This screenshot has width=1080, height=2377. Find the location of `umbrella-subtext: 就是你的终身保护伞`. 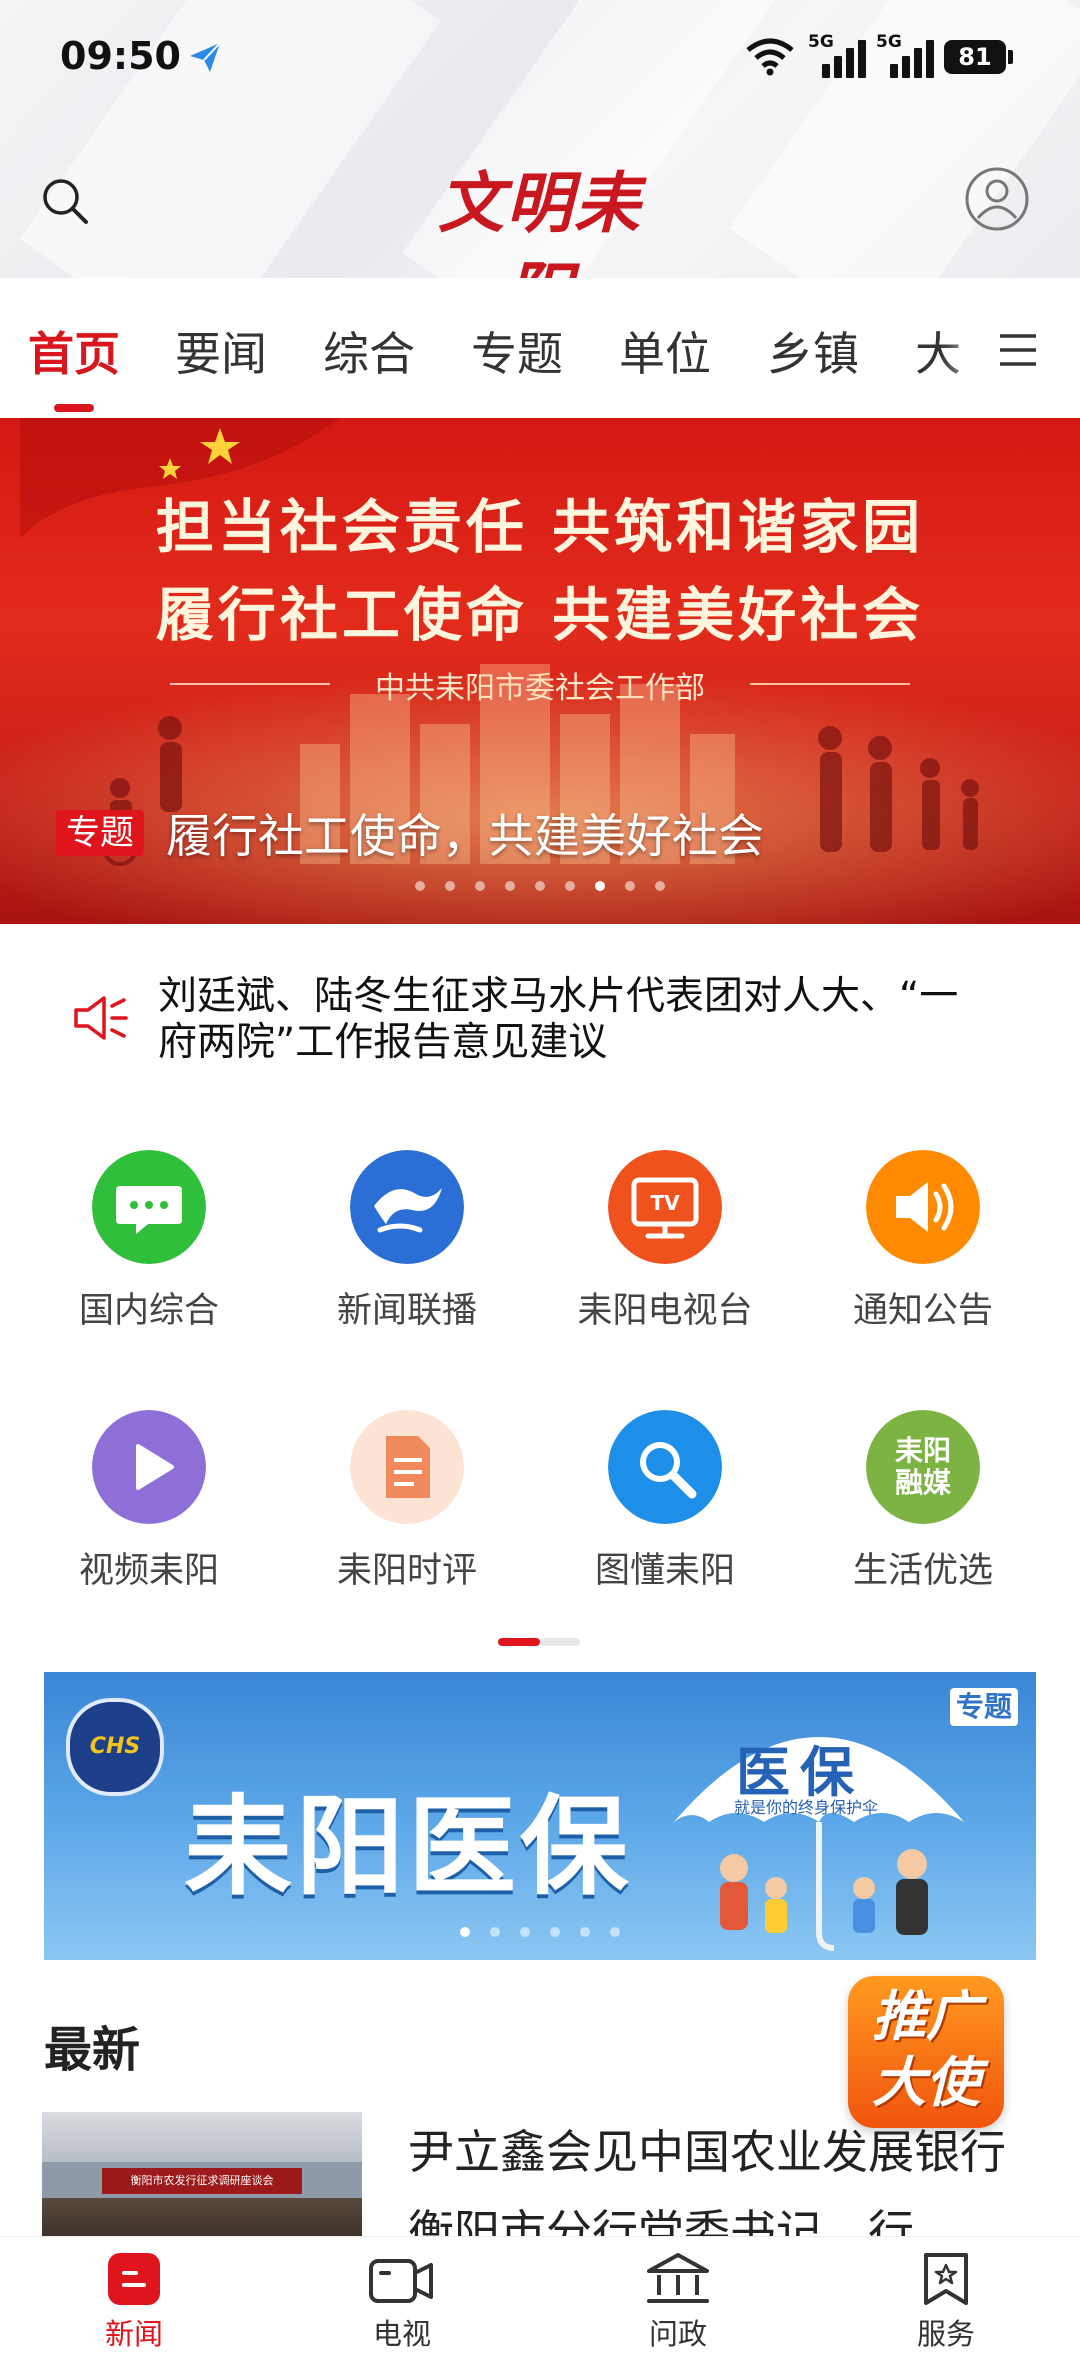

umbrella-subtext: 就是你的终身保护伞 is located at coordinates (806, 1807).